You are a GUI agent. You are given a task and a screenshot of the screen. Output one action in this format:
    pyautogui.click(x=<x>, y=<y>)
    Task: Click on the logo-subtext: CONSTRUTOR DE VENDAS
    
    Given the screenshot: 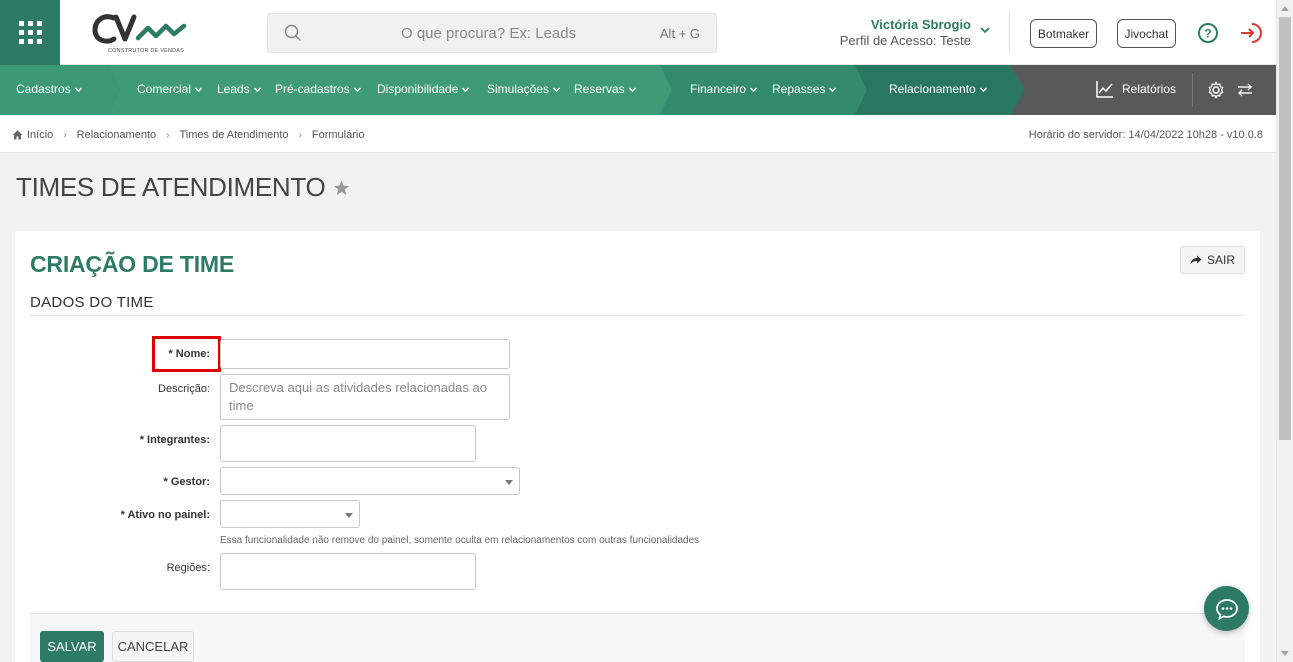 What is the action you would take?
    pyautogui.click(x=146, y=51)
    